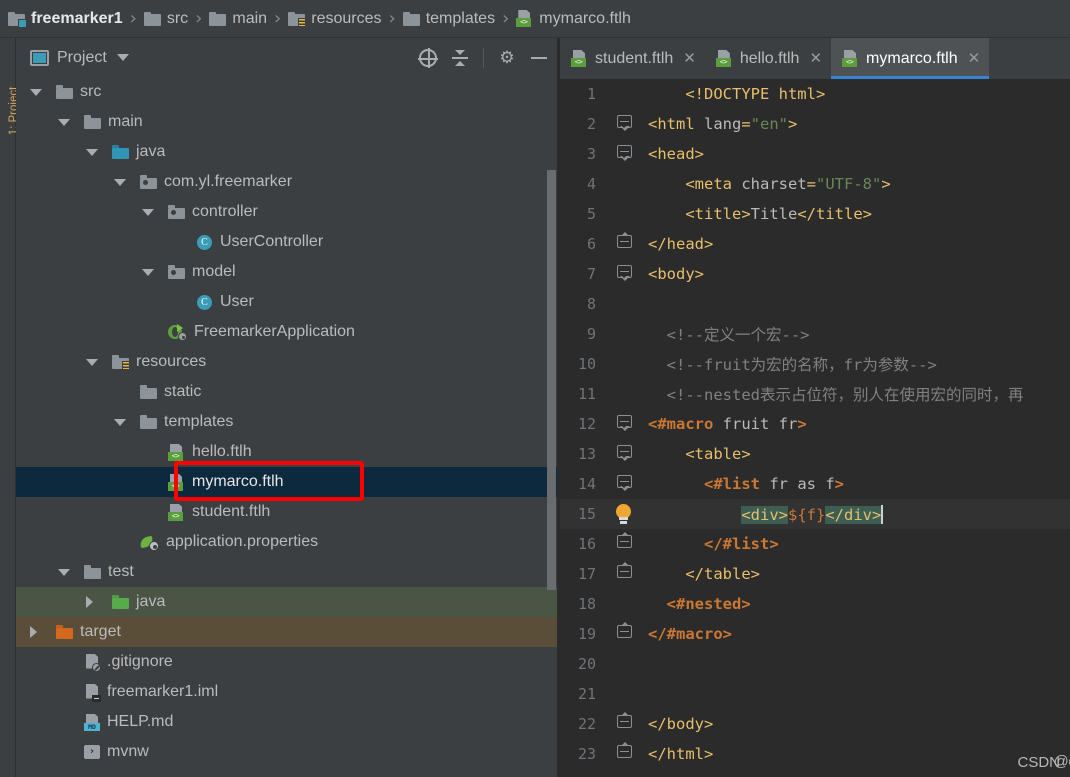 The width and height of the screenshot is (1070, 777). Describe the element at coordinates (815, 364) in the screenshot. I see `code-line: 10 <!--fruit为宏的名称，fr为参数-->` at that location.